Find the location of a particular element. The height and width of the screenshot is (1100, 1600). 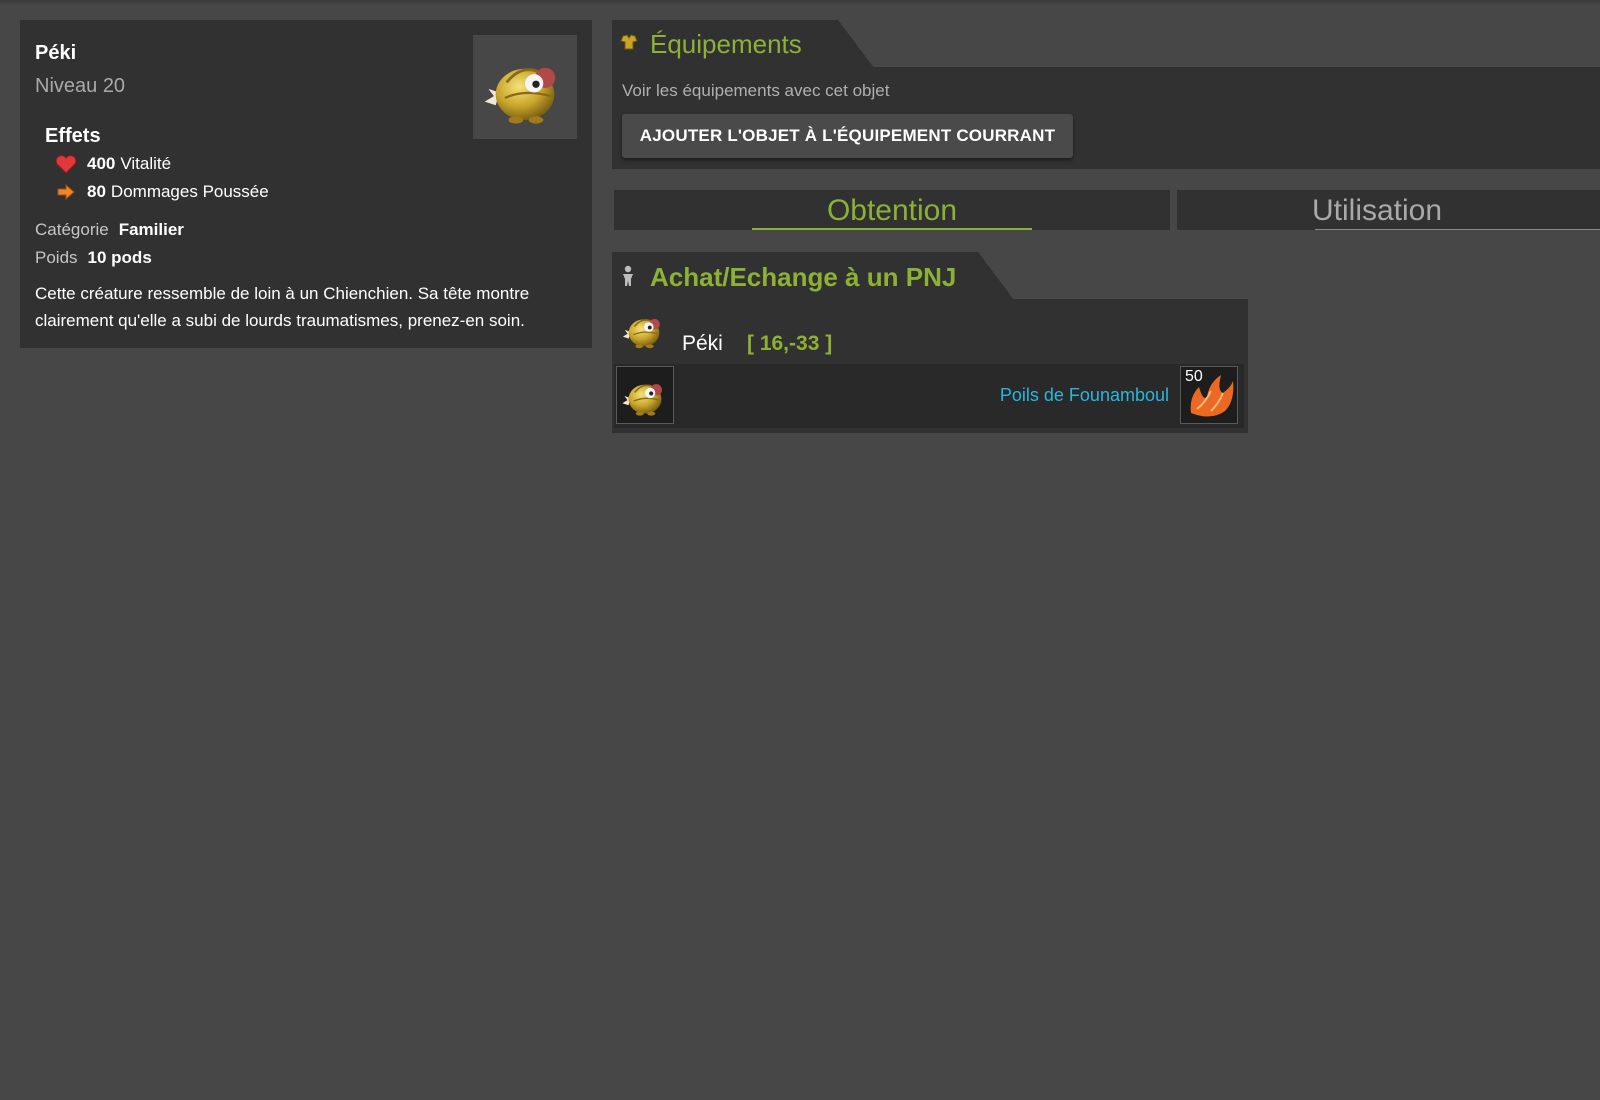

add-to-equipment-button: AJOUTER L'OBJET À L'ÉQUIPEMENT COURRANT is located at coordinates (847, 136).